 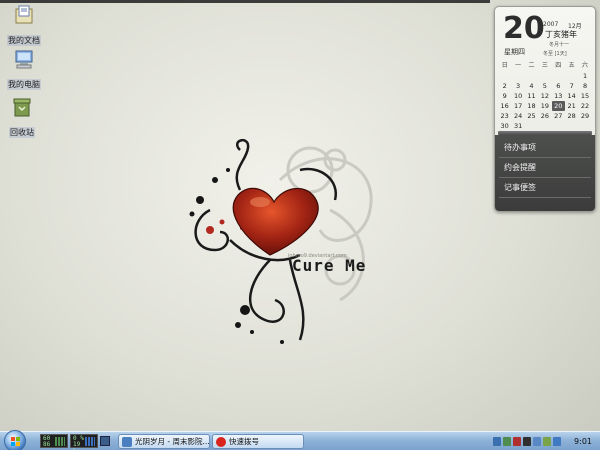 What do you see at coordinates (504, 116) in the screenshot?
I see `calendar-day-cell: 23` at bounding box center [504, 116].